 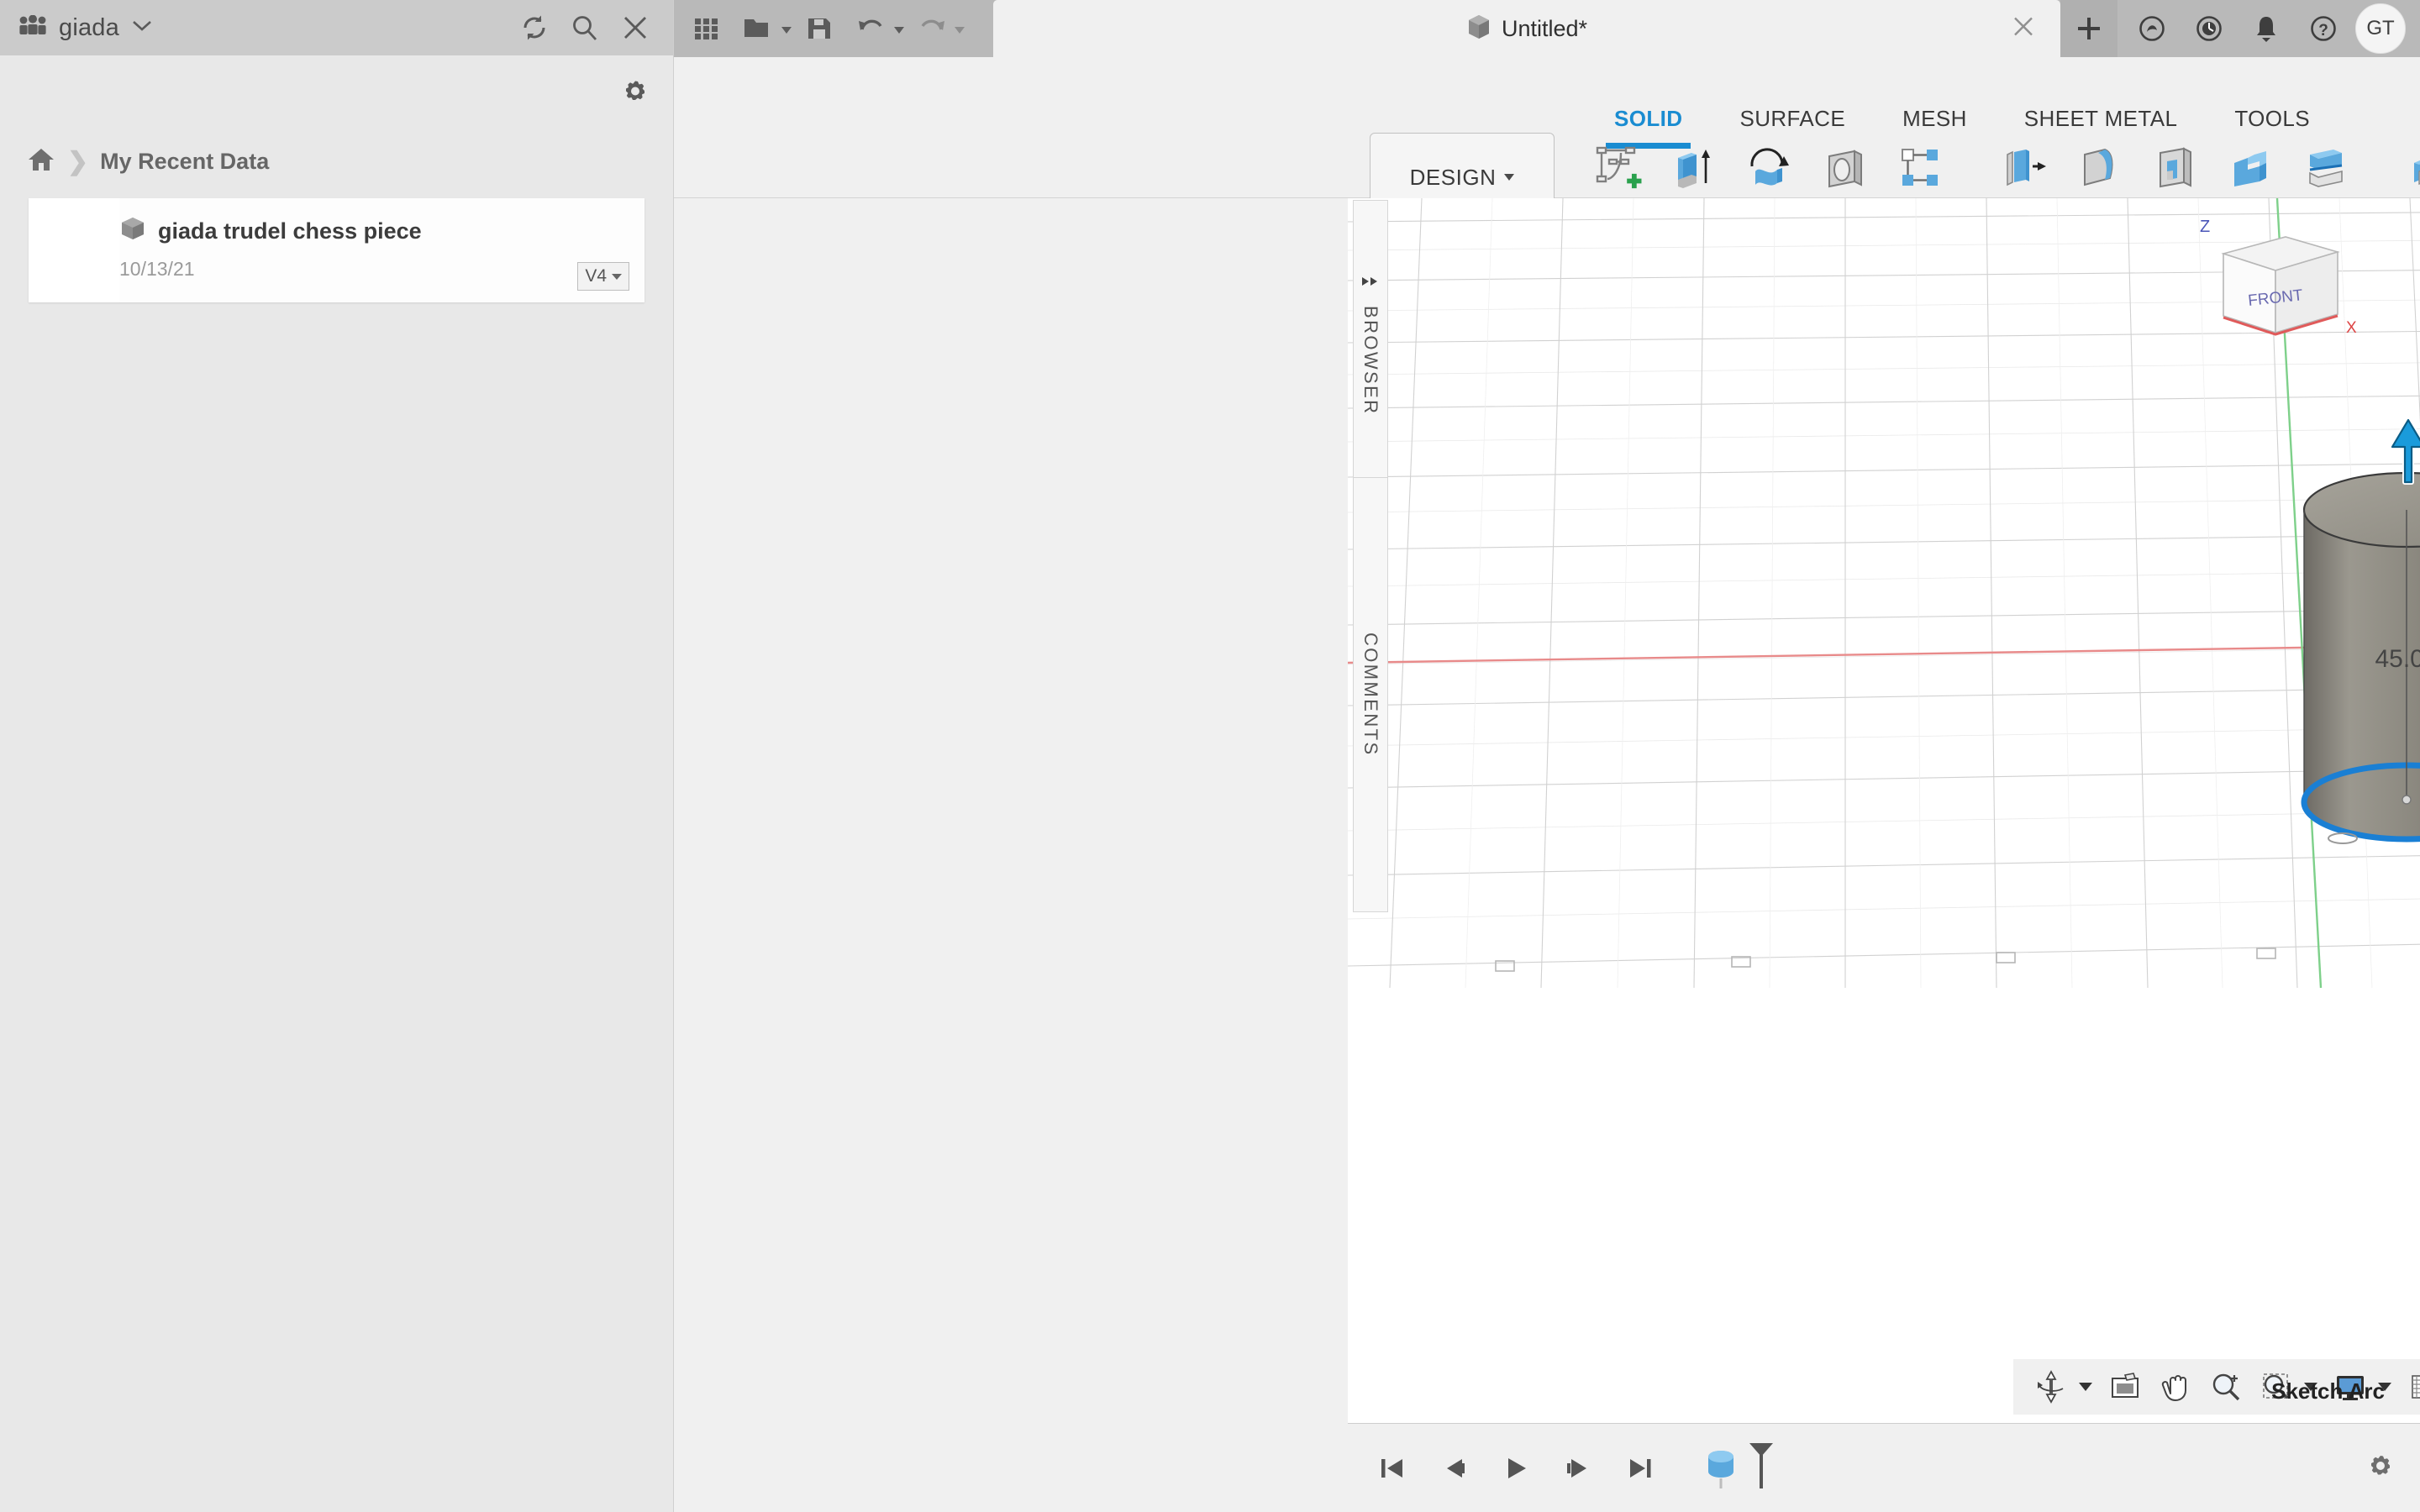 I want to click on timeline-playback-controls, so click(x=1507, y=1468).